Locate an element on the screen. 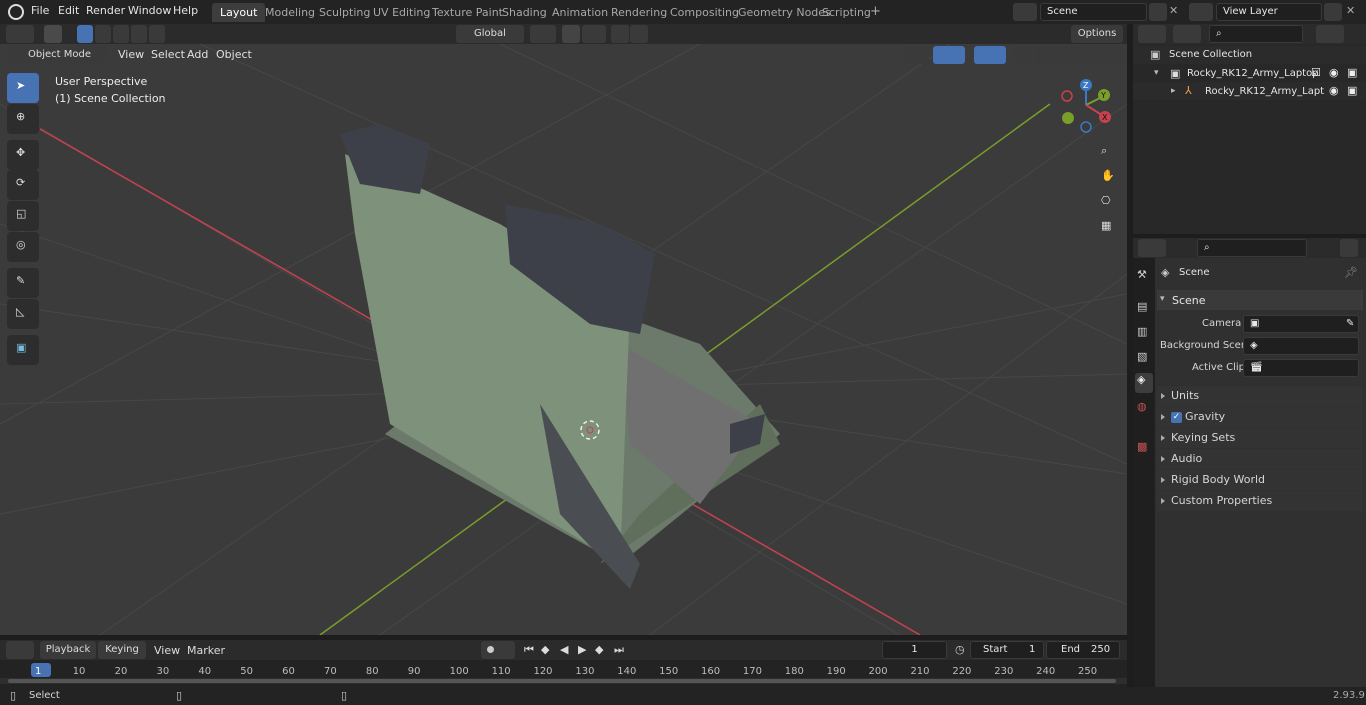 The width and height of the screenshot is (1366, 705). zoom-icon: ⌕ is located at coordinates (1104, 151).